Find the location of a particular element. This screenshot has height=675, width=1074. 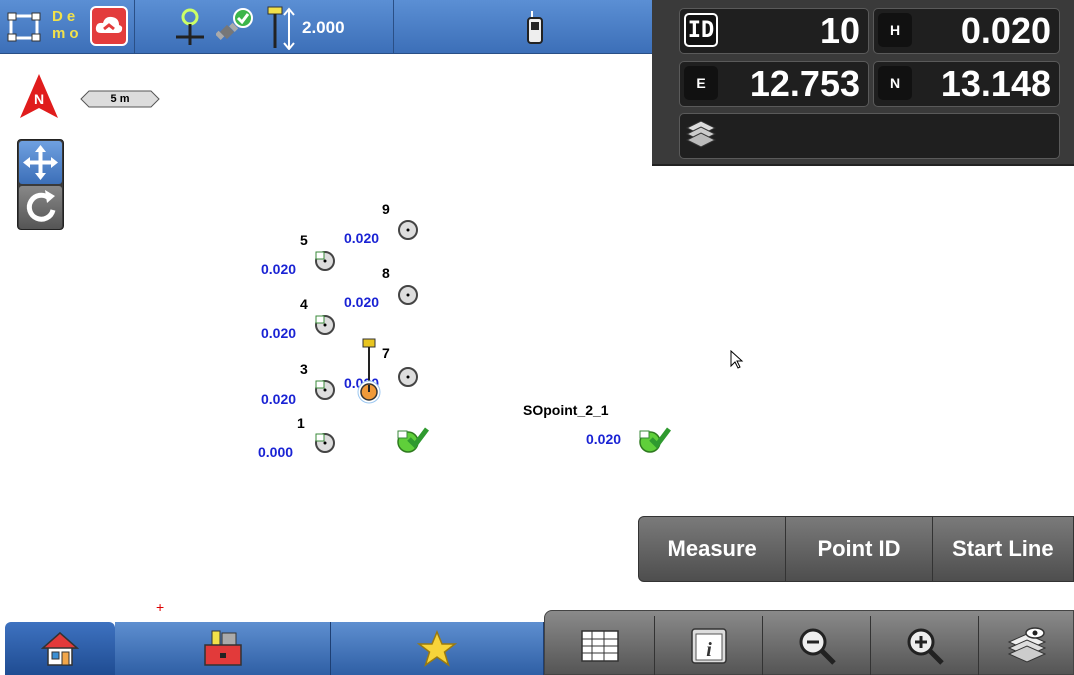

h-cell: H 0.020 is located at coordinates (966, 31).